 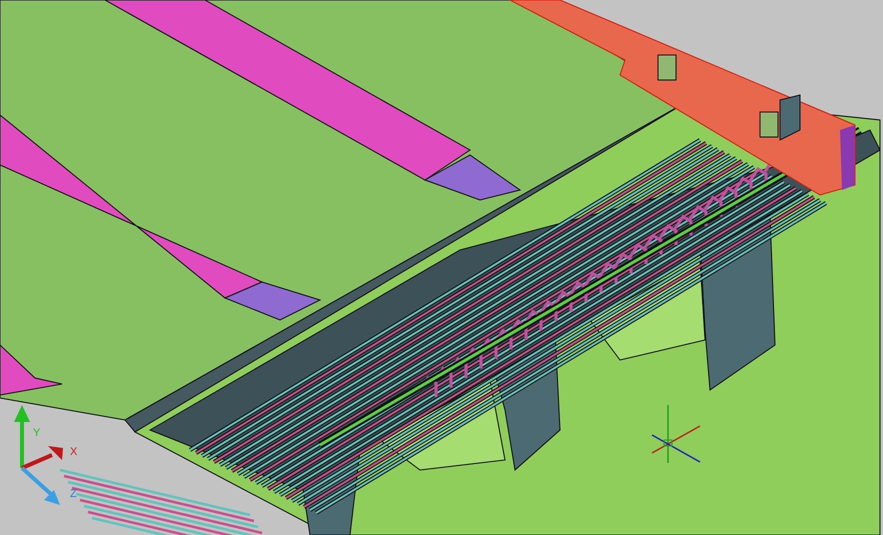 I want to click on axis-label: Y, so click(x=36, y=433).